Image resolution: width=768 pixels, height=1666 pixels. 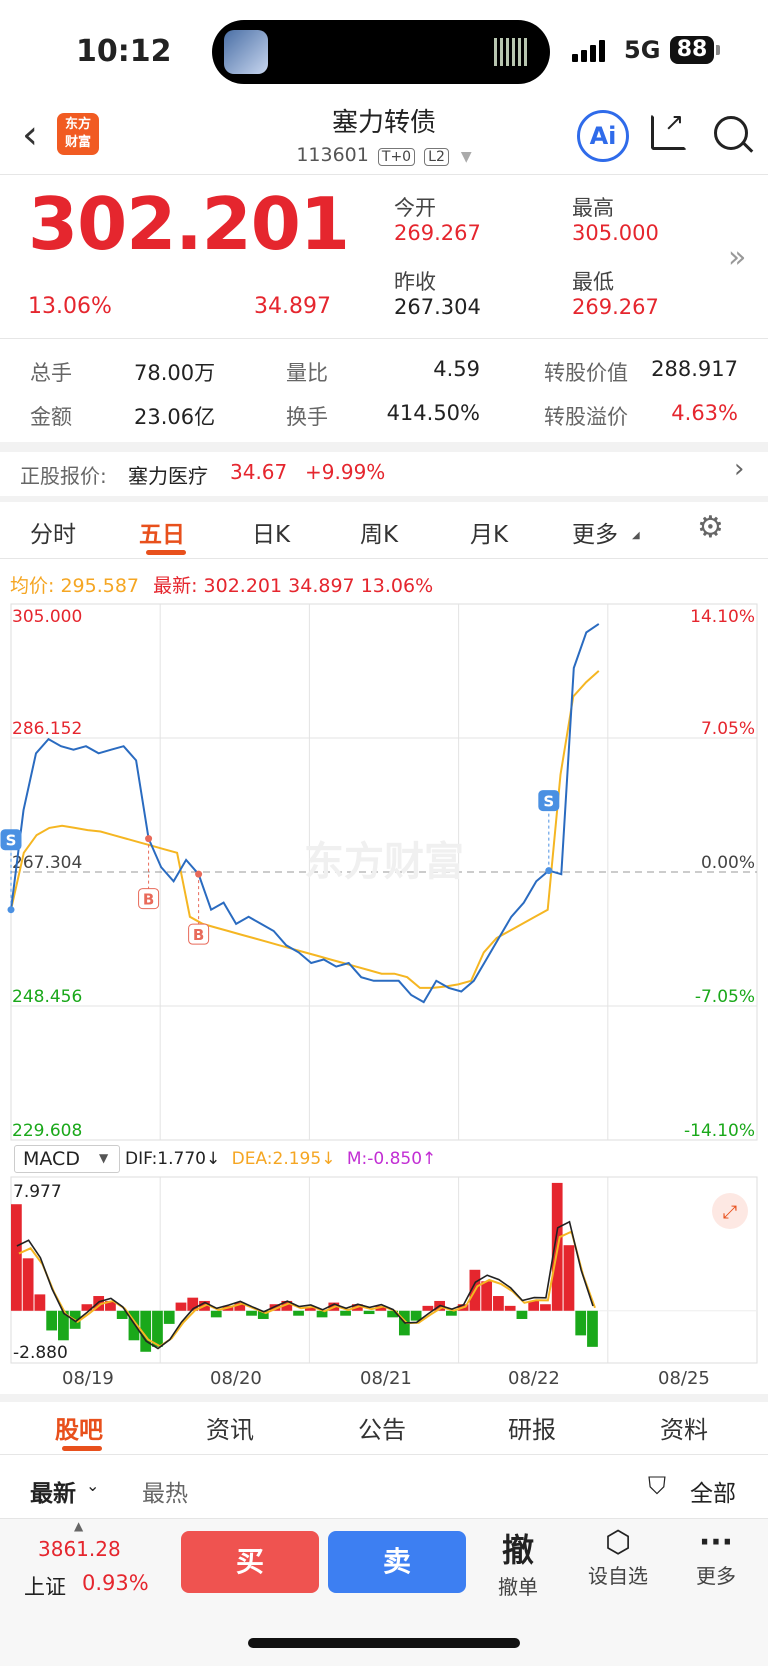 I want to click on y-tick-left: 248.456, so click(x=47, y=997).